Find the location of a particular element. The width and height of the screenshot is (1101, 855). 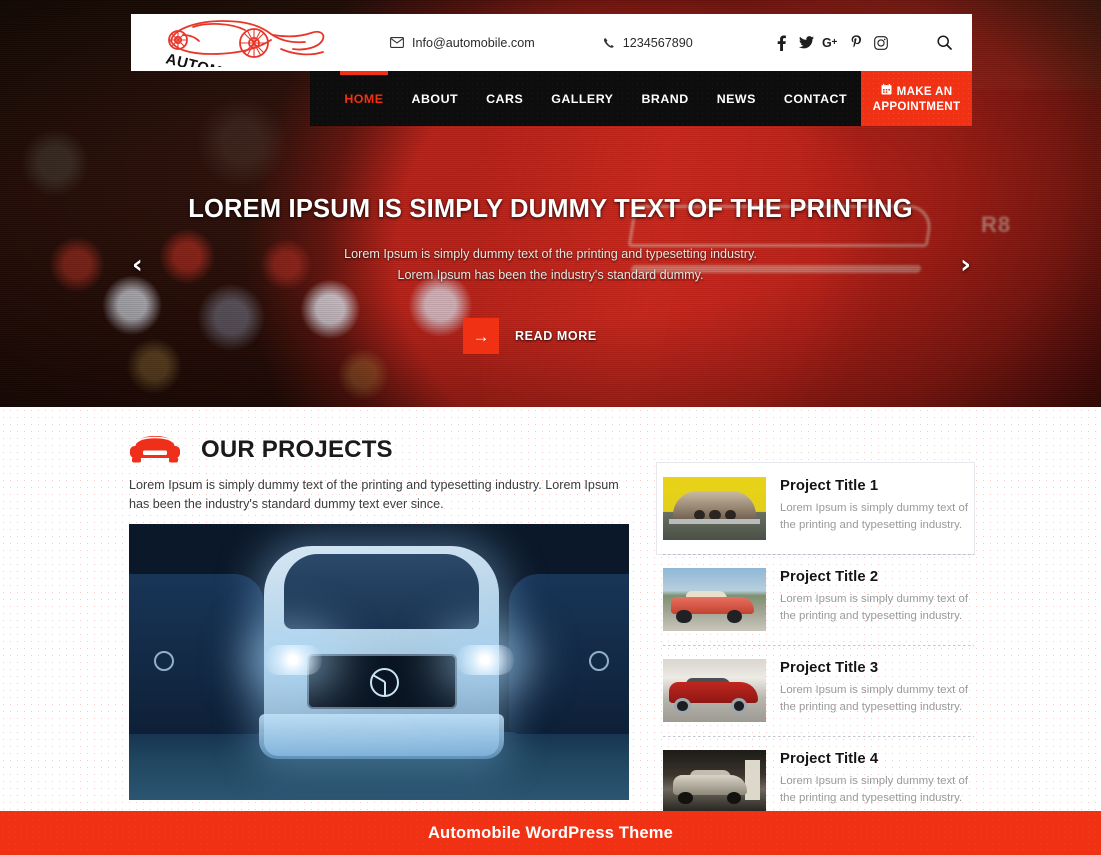

header-phone: 1234567890 is located at coordinates (648, 43).